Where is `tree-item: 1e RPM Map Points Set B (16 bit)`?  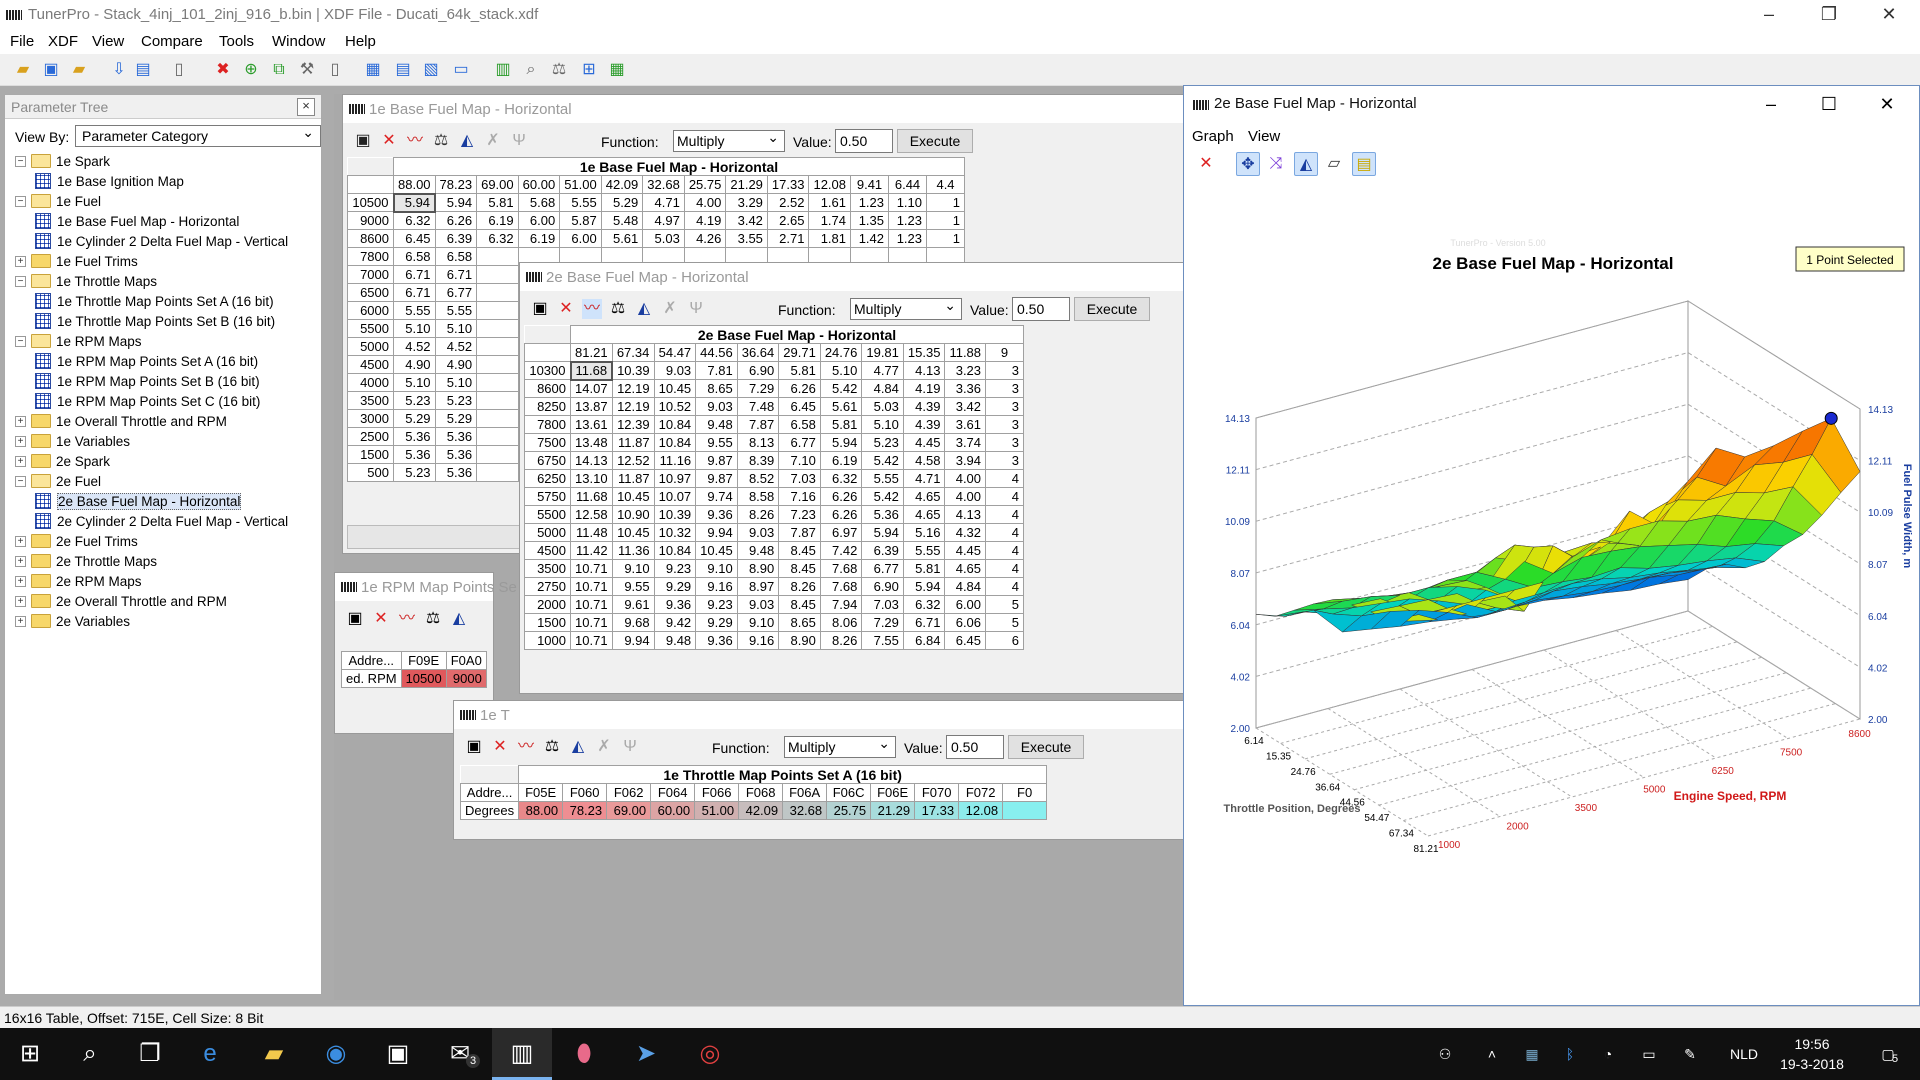
tree-item: 1e RPM Map Points Set B (16 bit) is located at coordinates (165, 381).